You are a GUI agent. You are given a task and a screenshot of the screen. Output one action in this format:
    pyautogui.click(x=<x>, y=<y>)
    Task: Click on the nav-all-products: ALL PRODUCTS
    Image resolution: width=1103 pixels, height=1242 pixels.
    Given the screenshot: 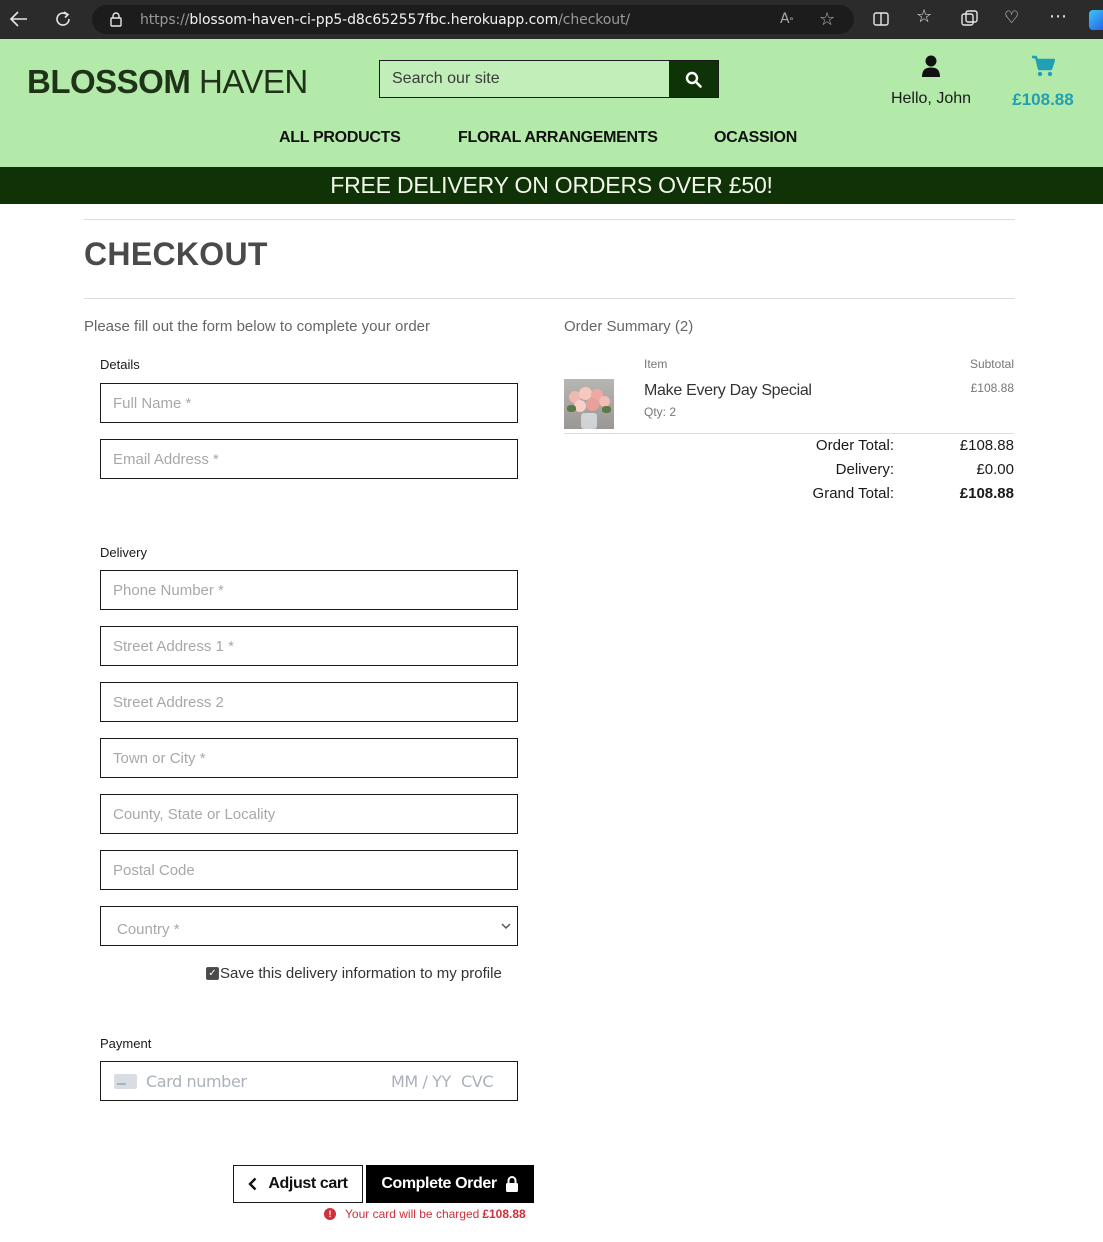 What is the action you would take?
    pyautogui.click(x=340, y=138)
    